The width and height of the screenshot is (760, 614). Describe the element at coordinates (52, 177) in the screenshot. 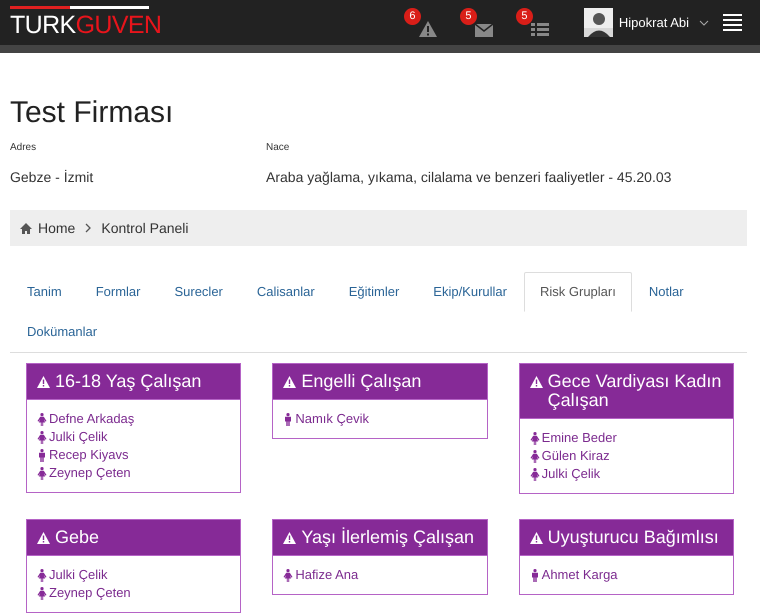

I see `field-value: Gebze - İzmit` at that location.